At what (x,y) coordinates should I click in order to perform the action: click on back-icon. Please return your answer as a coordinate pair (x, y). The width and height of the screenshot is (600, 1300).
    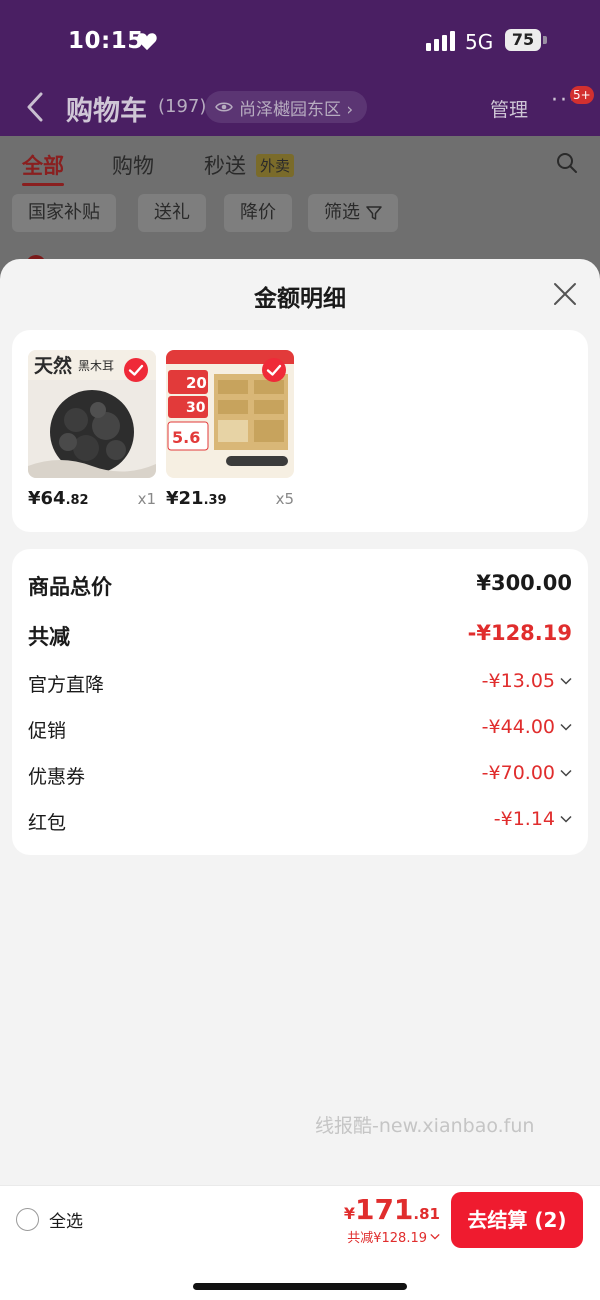
    Looking at the image, I should click on (35, 107).